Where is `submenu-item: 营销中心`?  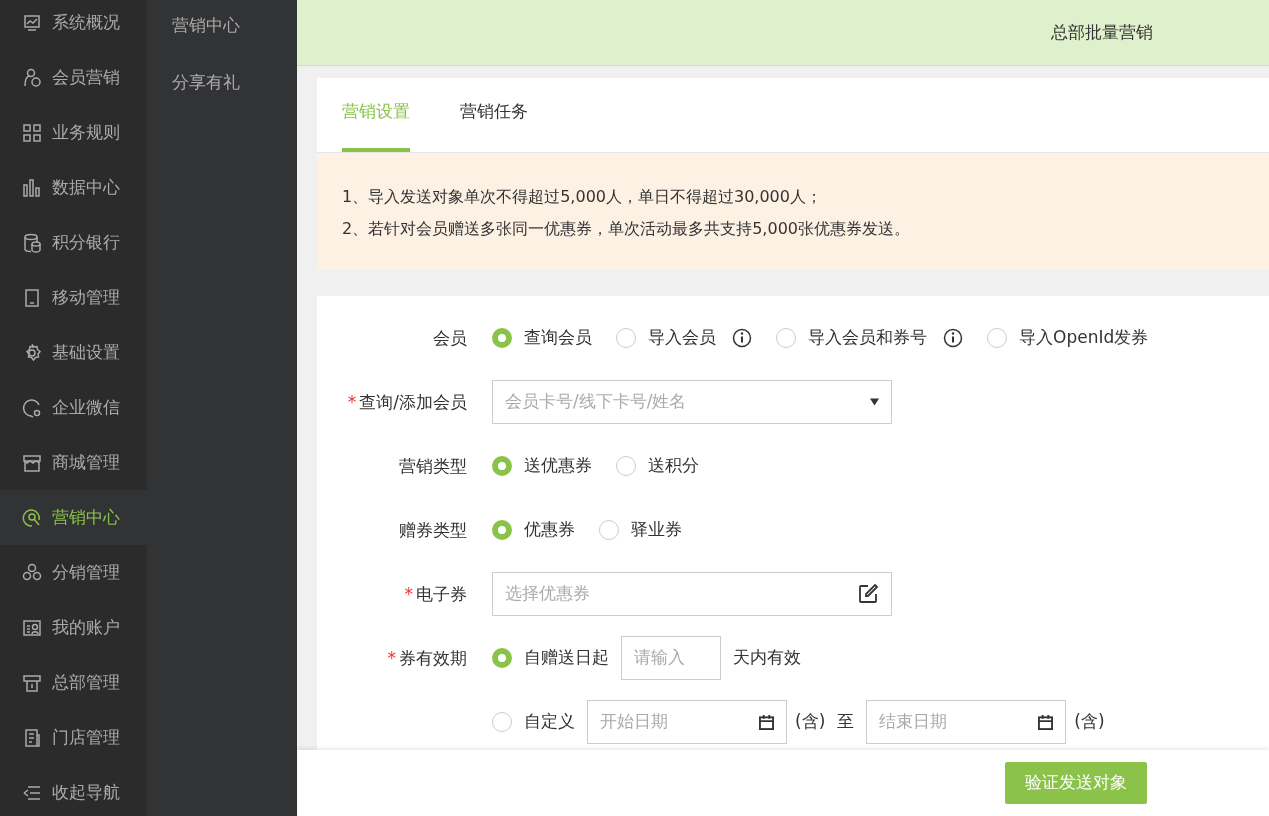 submenu-item: 营销中心 is located at coordinates (222, 28).